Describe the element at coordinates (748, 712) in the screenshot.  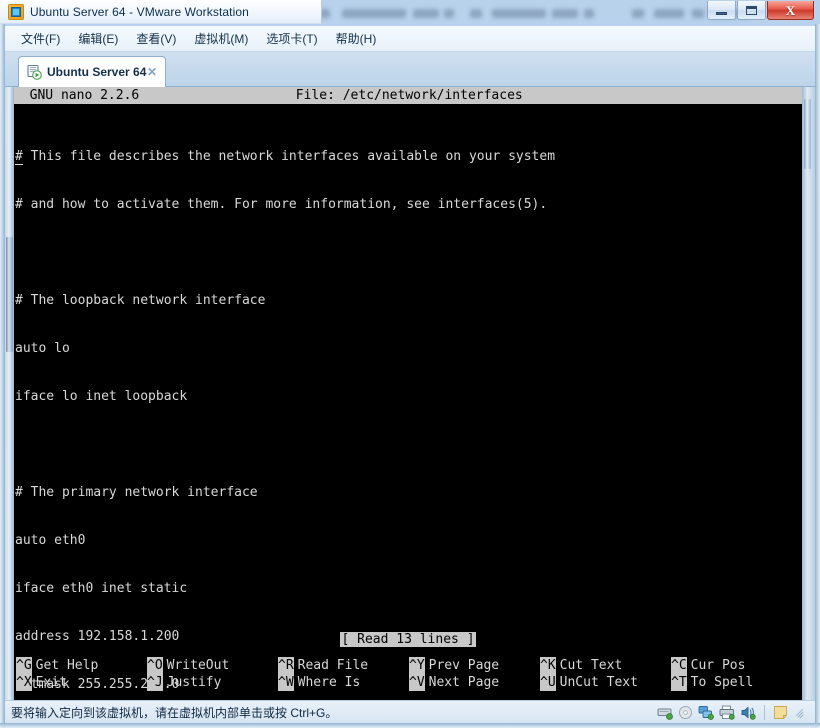
I see `sound-card-icon` at that location.